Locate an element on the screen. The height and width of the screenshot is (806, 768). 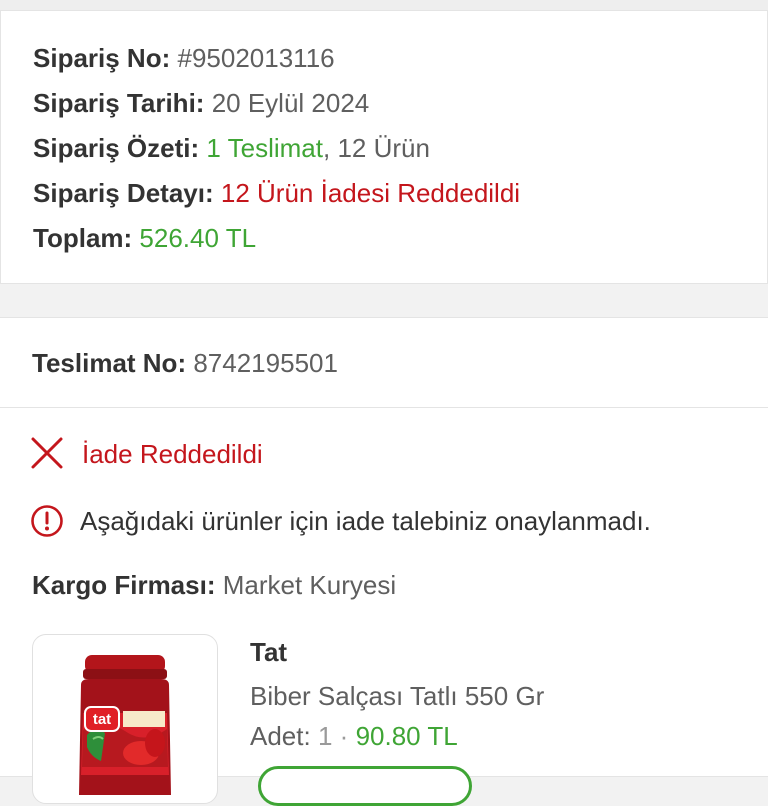
product-name: Biber Salçası Tatlı 550 Gr is located at coordinates (397, 696).